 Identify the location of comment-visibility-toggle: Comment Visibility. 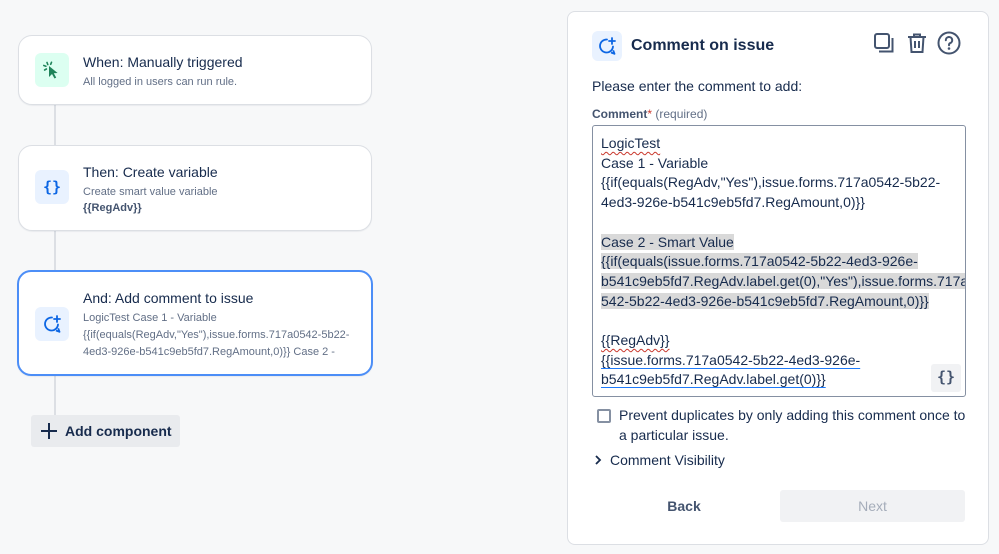
(659, 460).